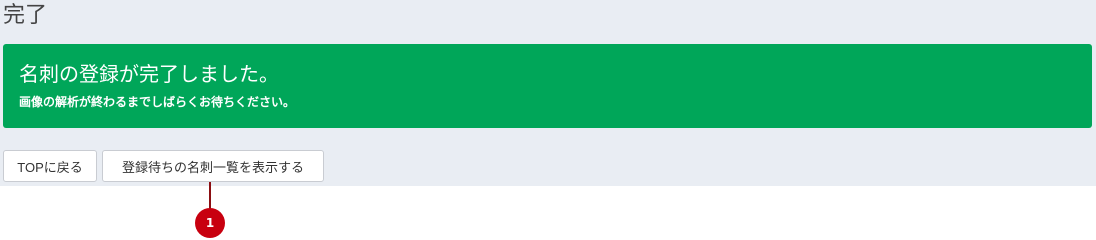 Image resolution: width=1096 pixels, height=240 pixels. What do you see at coordinates (157, 102) in the screenshot?
I see `alert-message: 画像の解析が終わるまでしばらくお待ちください。` at bounding box center [157, 102].